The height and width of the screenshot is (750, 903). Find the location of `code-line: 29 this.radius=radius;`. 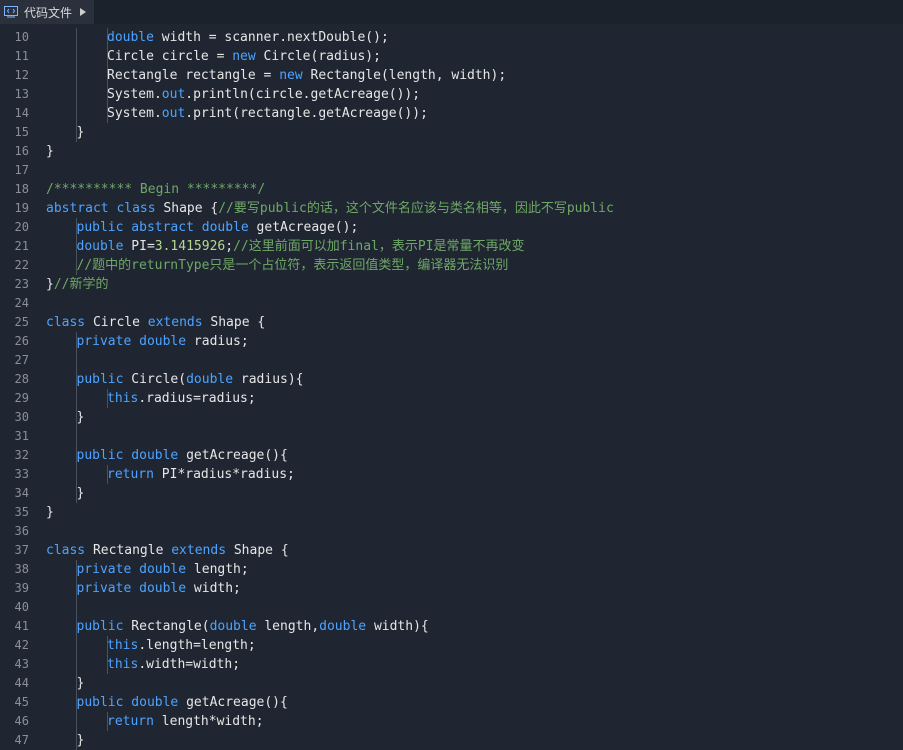

code-line: 29 this.radius=radius; is located at coordinates (451, 398).